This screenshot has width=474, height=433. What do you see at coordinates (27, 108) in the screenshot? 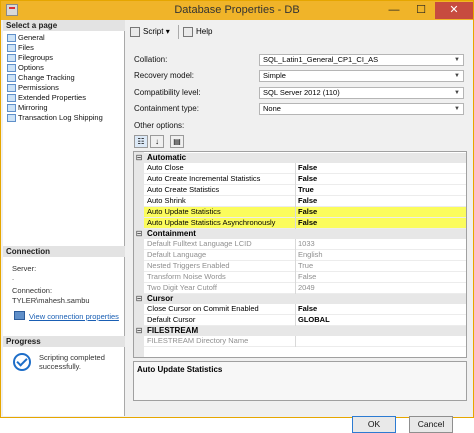
I see `page-item-mirroring: Mirroring` at bounding box center [27, 108].